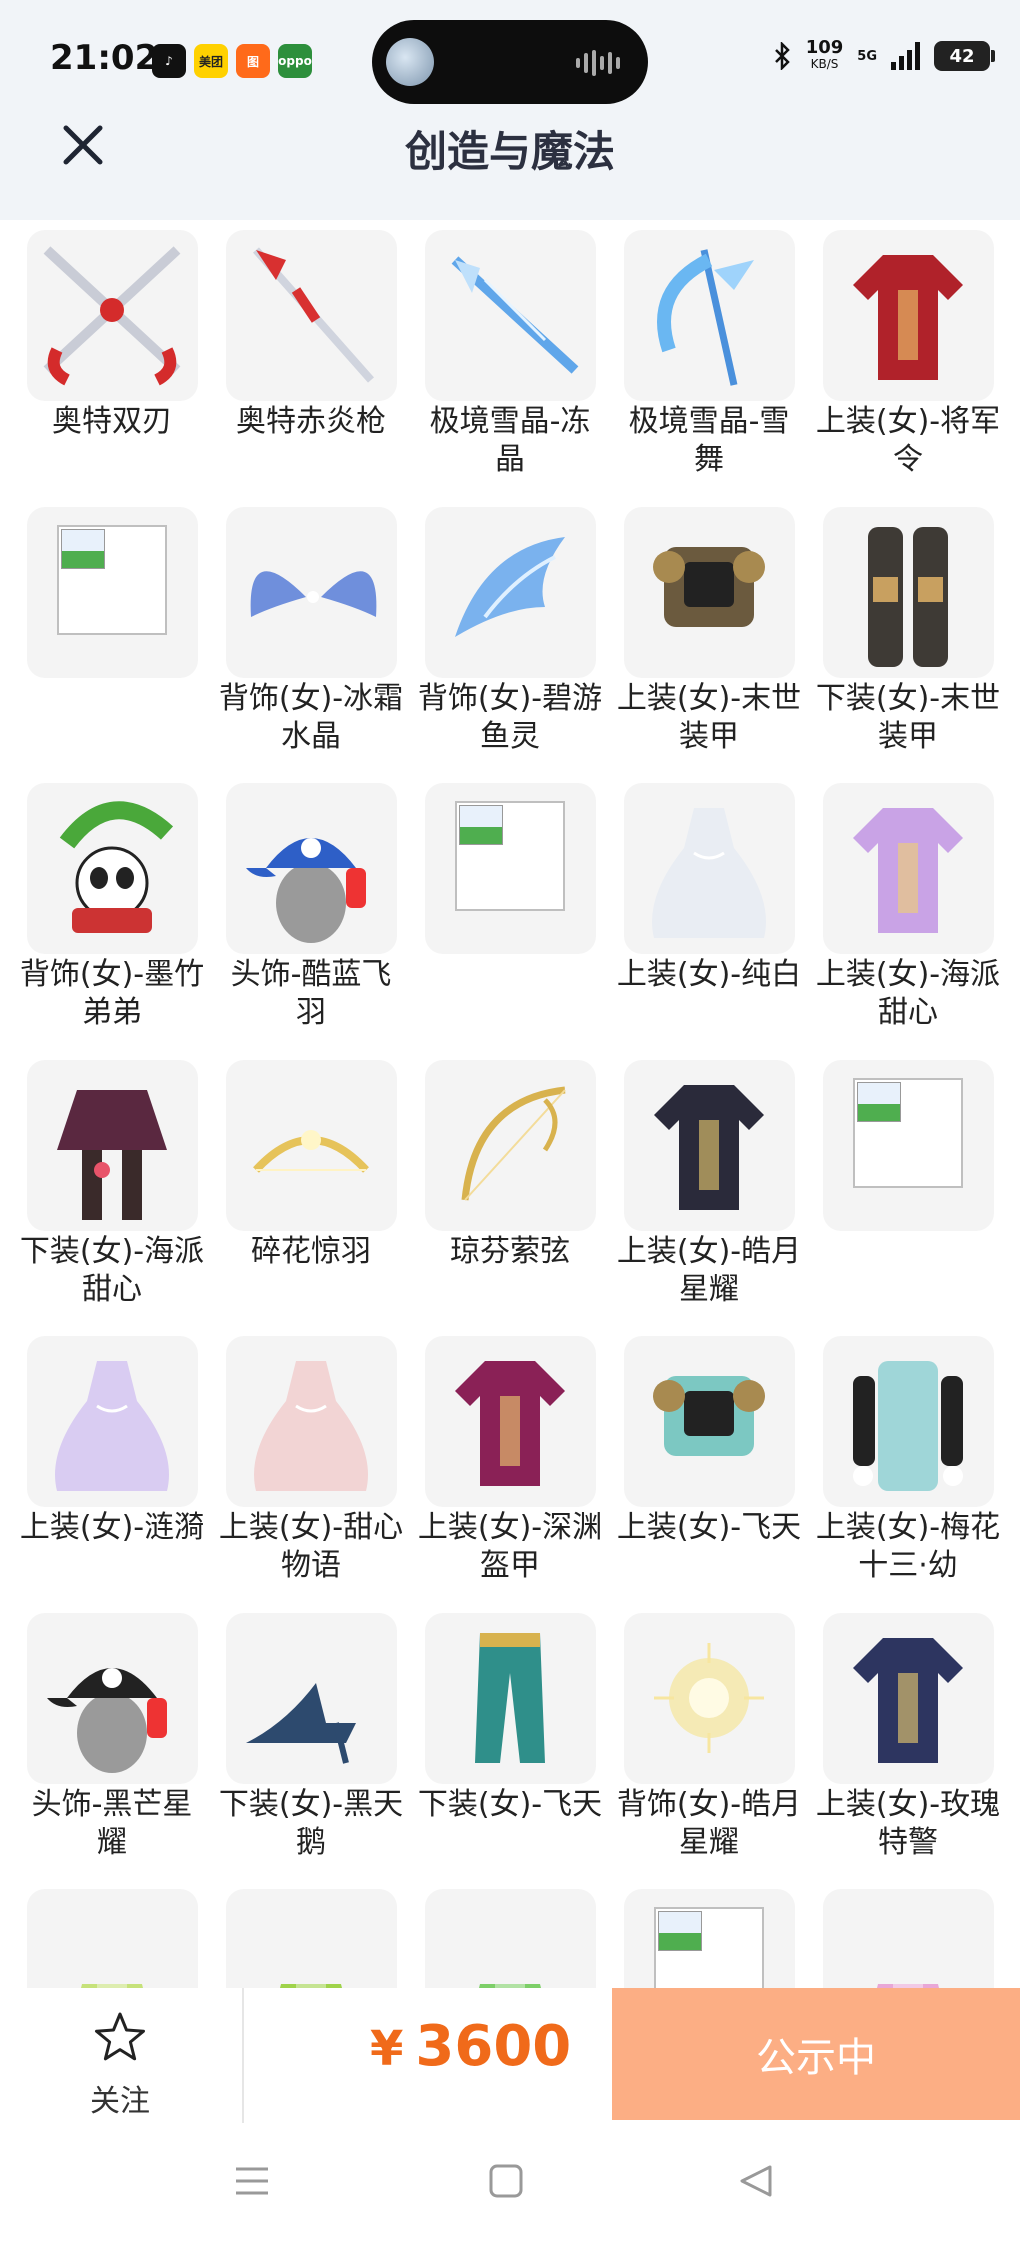 This screenshot has width=1020, height=2243. Describe the element at coordinates (905, 56) in the screenshot. I see `signal-icon` at that location.